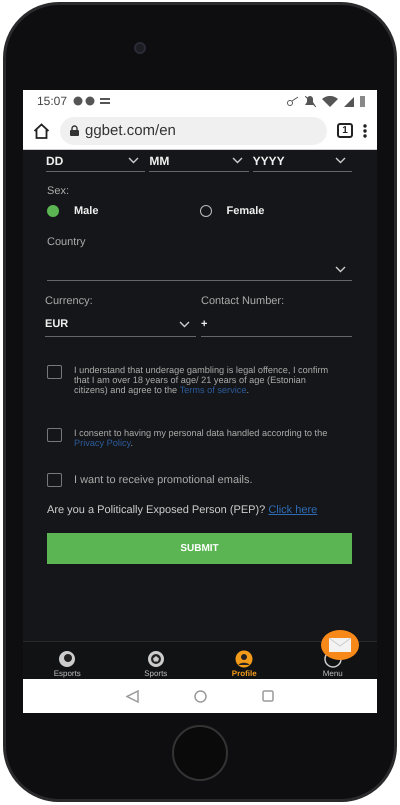 The height and width of the screenshot is (805, 400). I want to click on recents-icon, so click(268, 696).